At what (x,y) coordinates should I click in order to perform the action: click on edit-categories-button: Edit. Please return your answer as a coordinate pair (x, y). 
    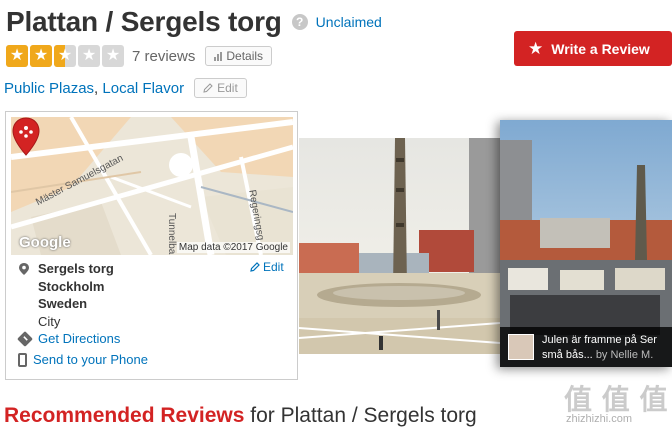
    Looking at the image, I should click on (220, 88).